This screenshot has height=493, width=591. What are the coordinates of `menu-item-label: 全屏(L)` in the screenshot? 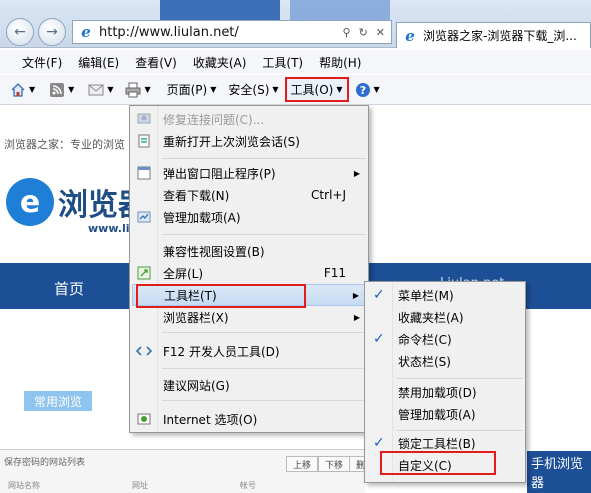 It's located at (183, 273).